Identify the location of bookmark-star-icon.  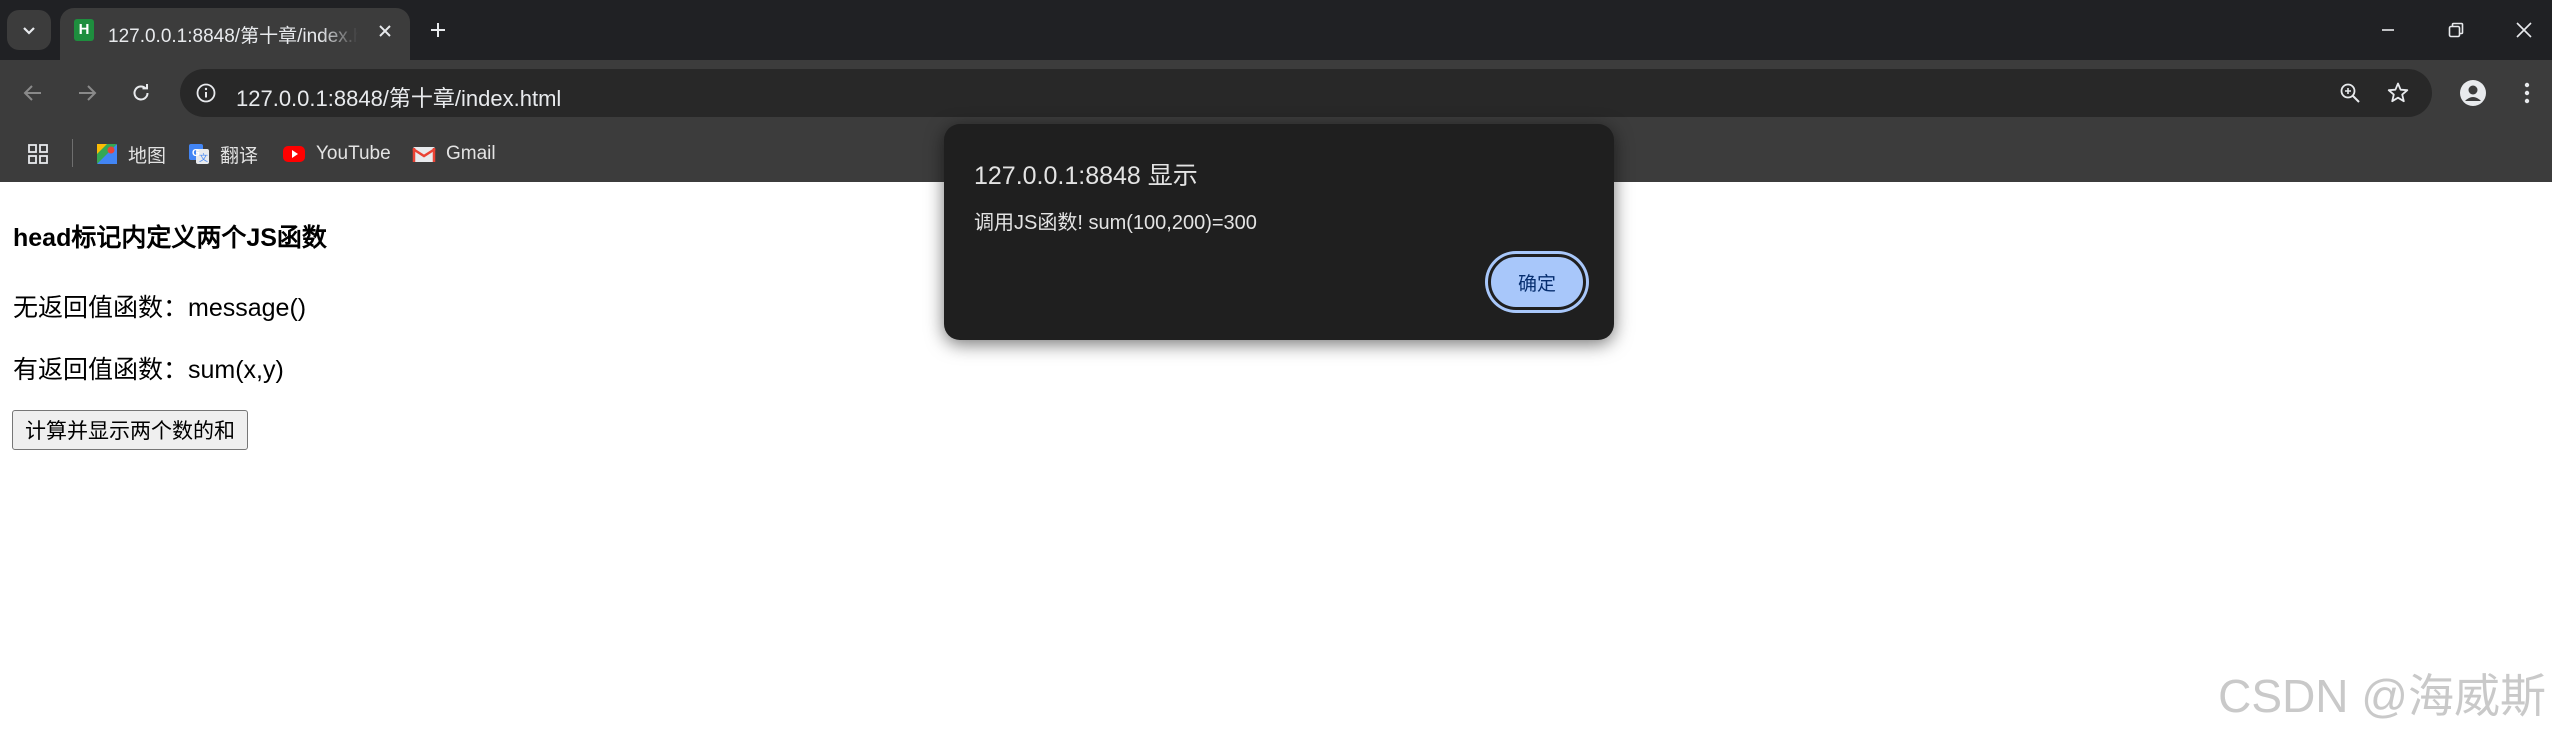
(2398, 93).